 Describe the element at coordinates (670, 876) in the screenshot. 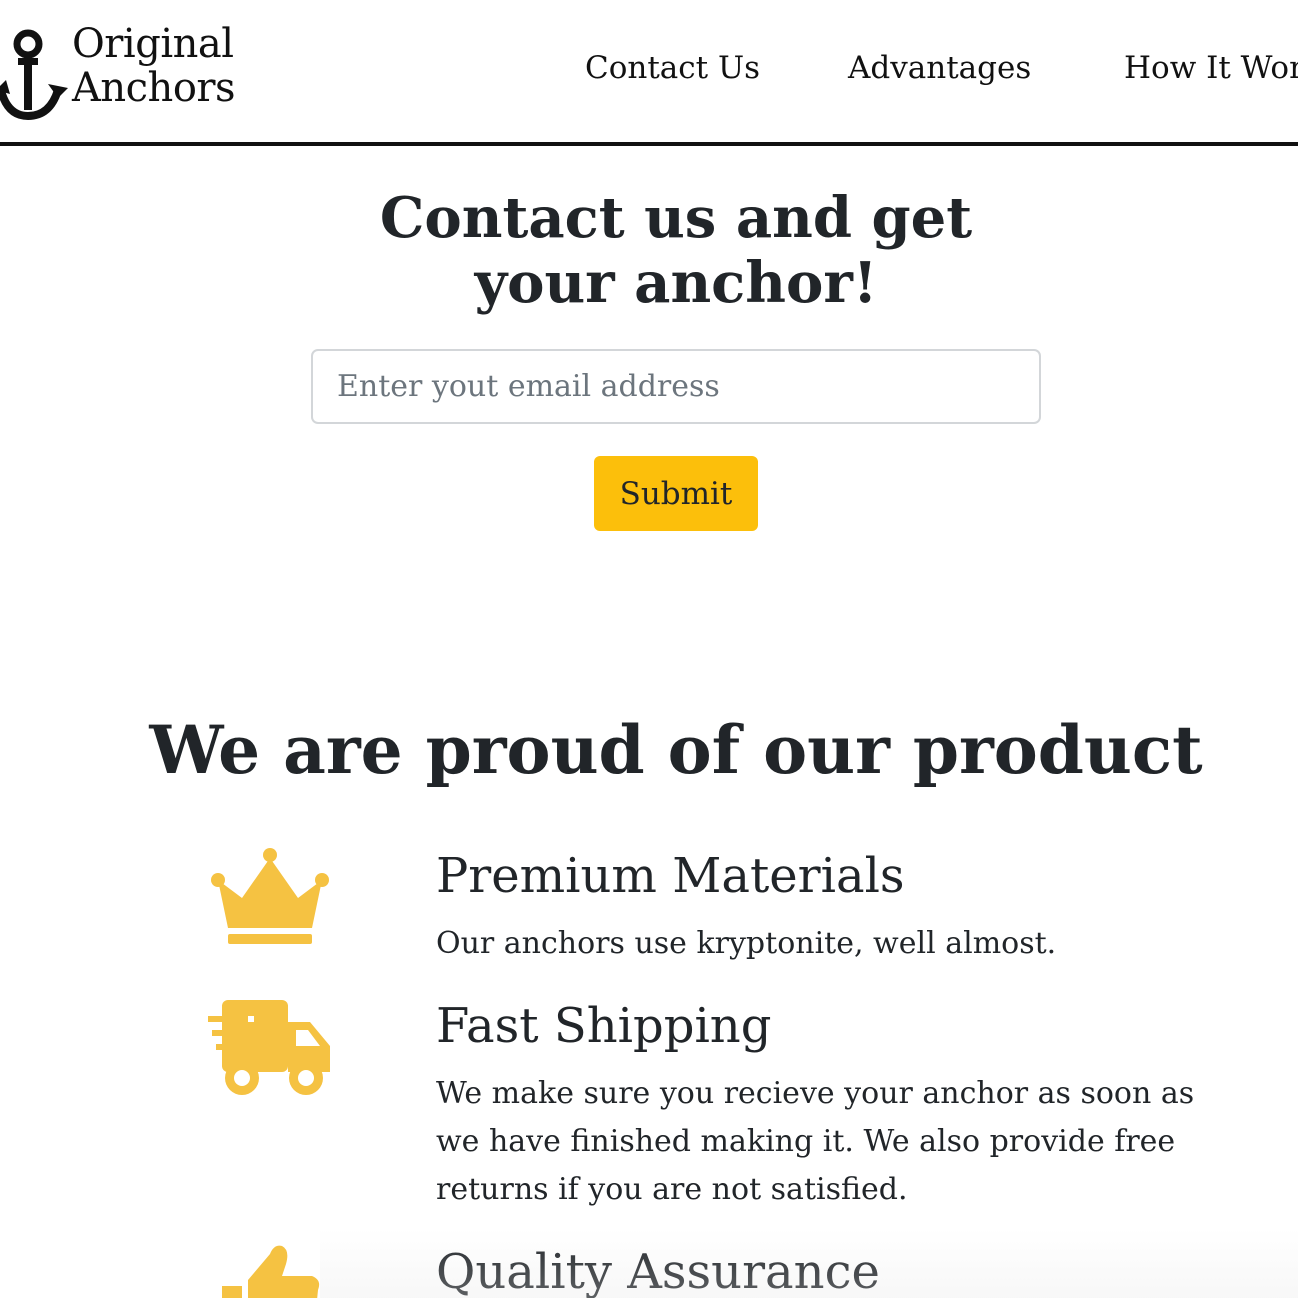

I see `feature-heading-premium-materials: Premium Materials` at that location.